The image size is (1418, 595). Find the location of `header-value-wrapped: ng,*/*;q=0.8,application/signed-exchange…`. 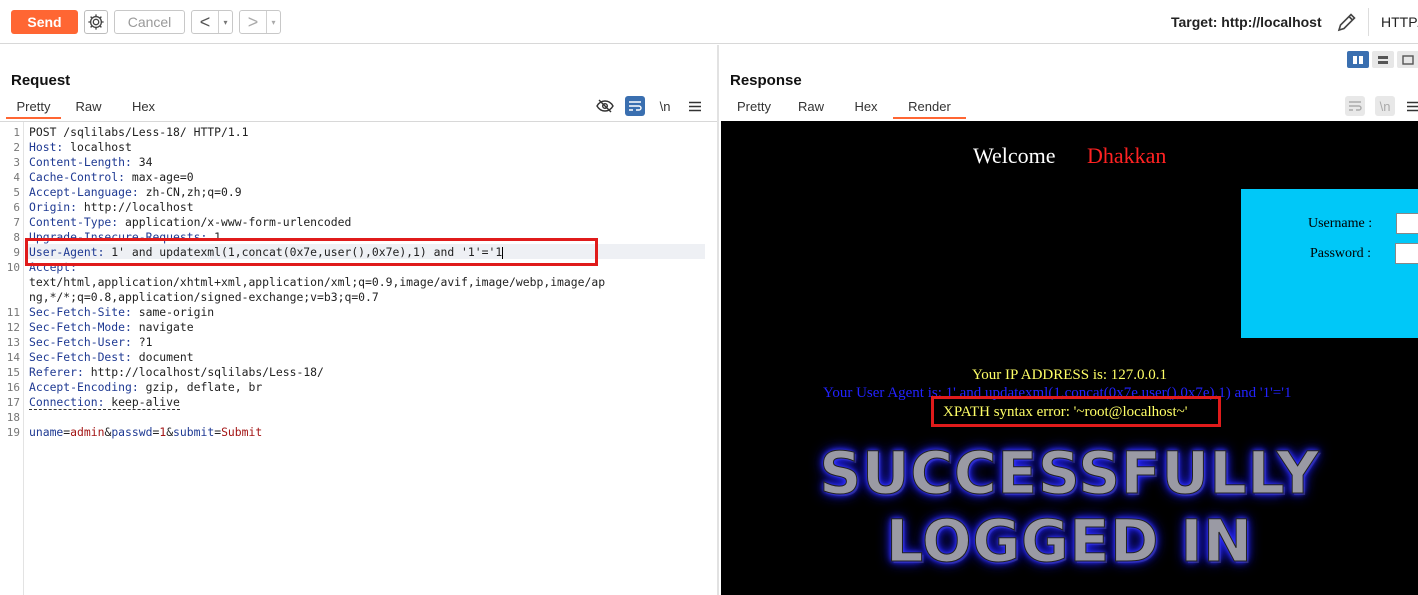

header-value-wrapped: ng,*/*;q=0.8,application/signed-exchange… is located at coordinates (204, 297).